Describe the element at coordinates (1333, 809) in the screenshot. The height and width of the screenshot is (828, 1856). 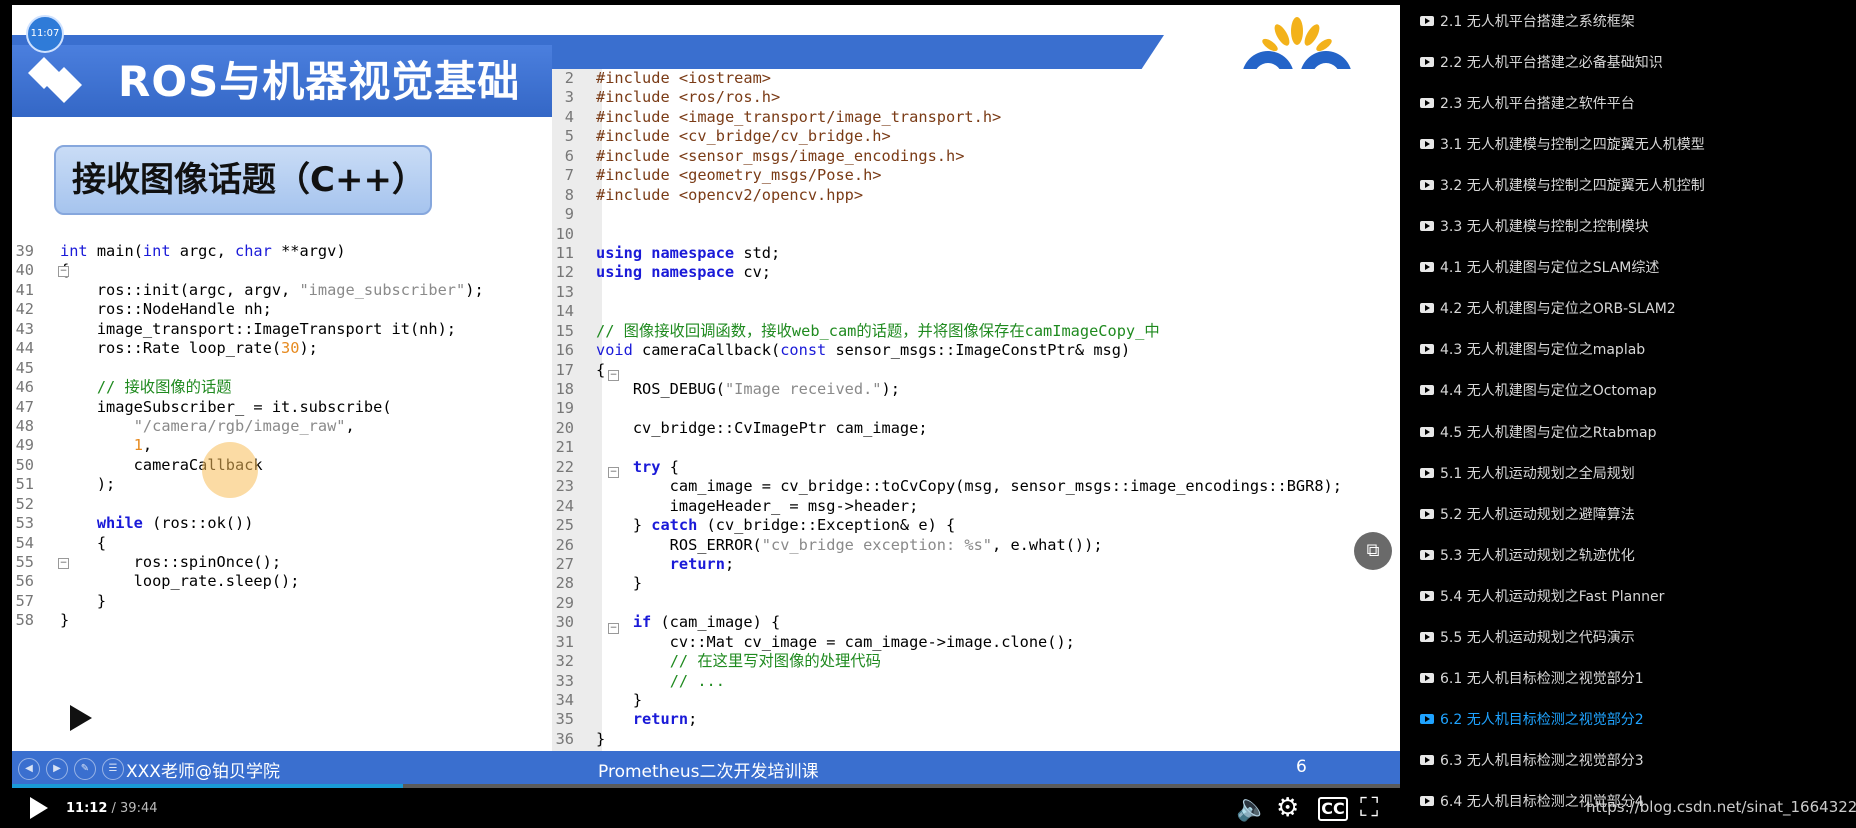
I see `captions-icon: CC` at that location.